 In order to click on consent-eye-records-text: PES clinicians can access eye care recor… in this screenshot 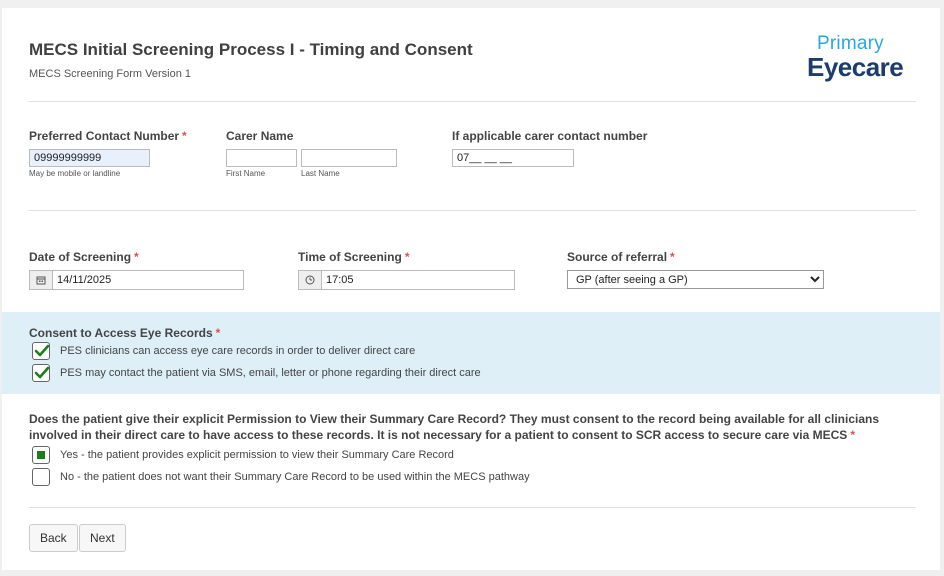, I will do `click(238, 351)`.